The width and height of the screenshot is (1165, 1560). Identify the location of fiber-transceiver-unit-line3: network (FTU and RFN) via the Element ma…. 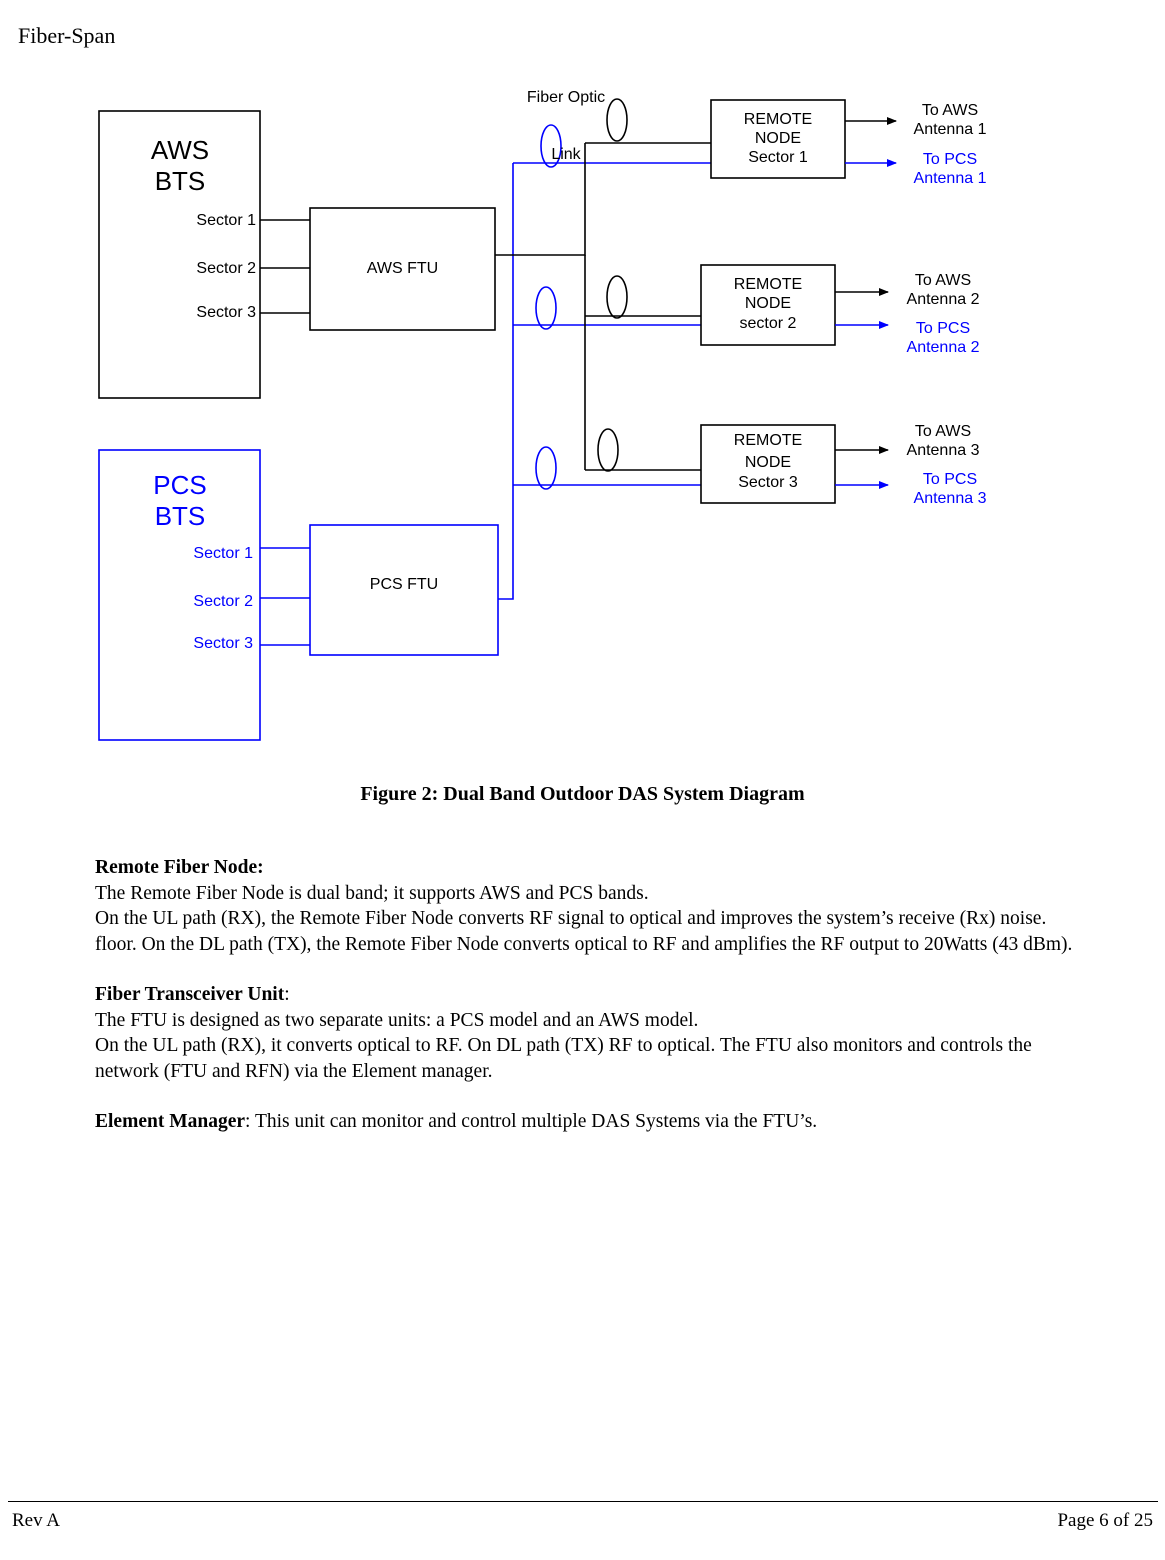
(294, 1071).